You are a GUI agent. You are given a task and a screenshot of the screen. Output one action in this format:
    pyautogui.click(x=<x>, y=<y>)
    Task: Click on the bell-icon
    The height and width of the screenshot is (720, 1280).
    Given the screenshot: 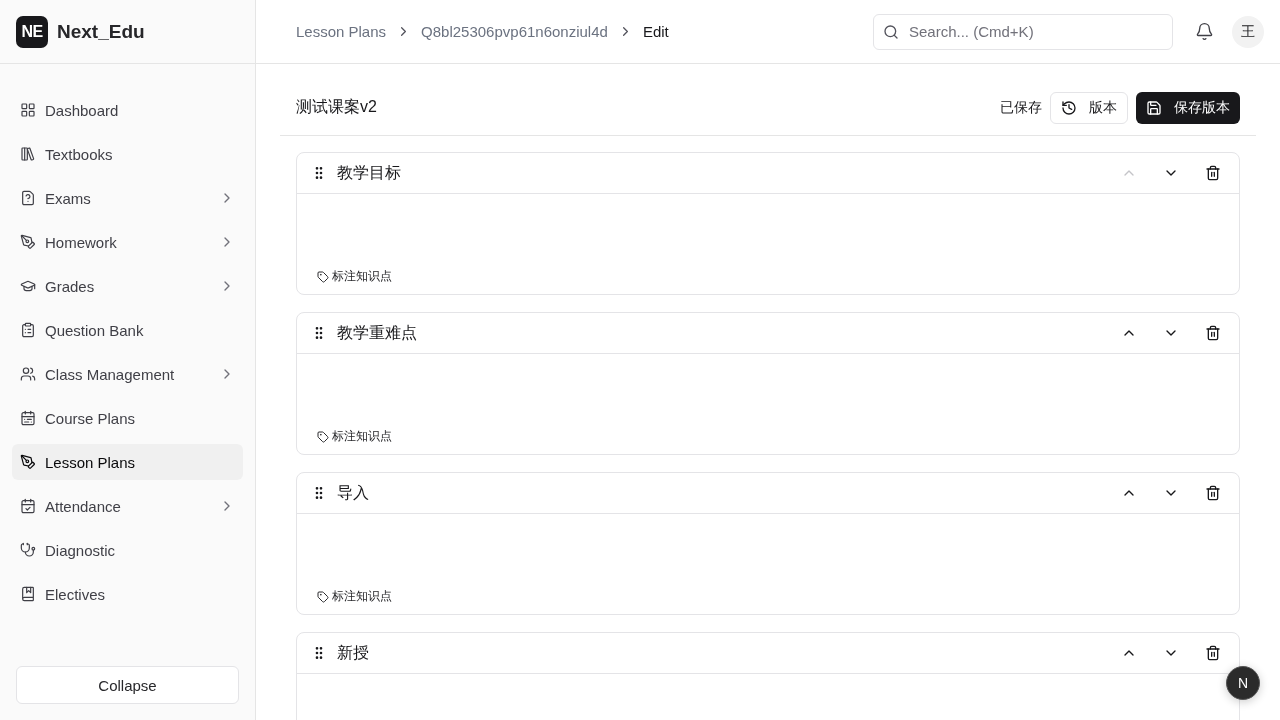 What is the action you would take?
    pyautogui.click(x=1204, y=31)
    